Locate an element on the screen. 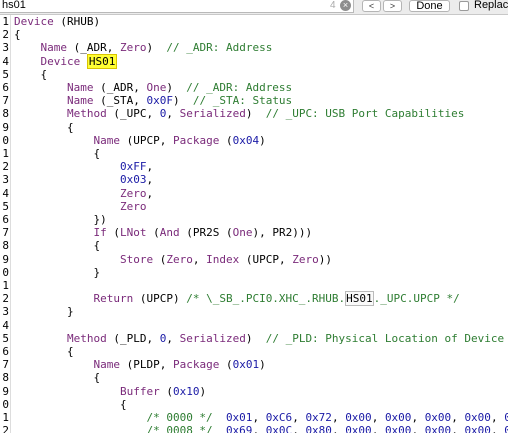 The height and width of the screenshot is (433, 508). code-token: Zero is located at coordinates (133, 48).